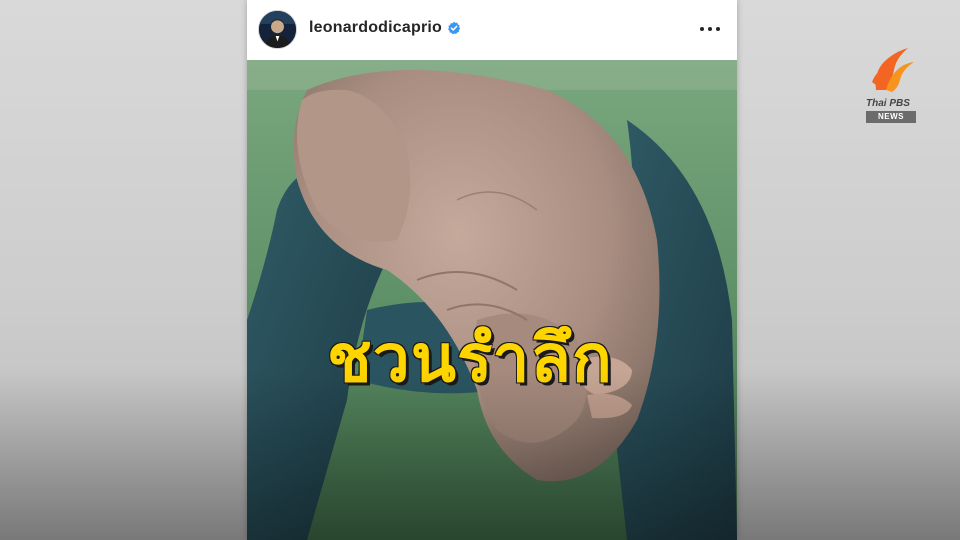  What do you see at coordinates (470, 358) in the screenshot?
I see `caption-overlay: ชวนรำลึก` at bounding box center [470, 358].